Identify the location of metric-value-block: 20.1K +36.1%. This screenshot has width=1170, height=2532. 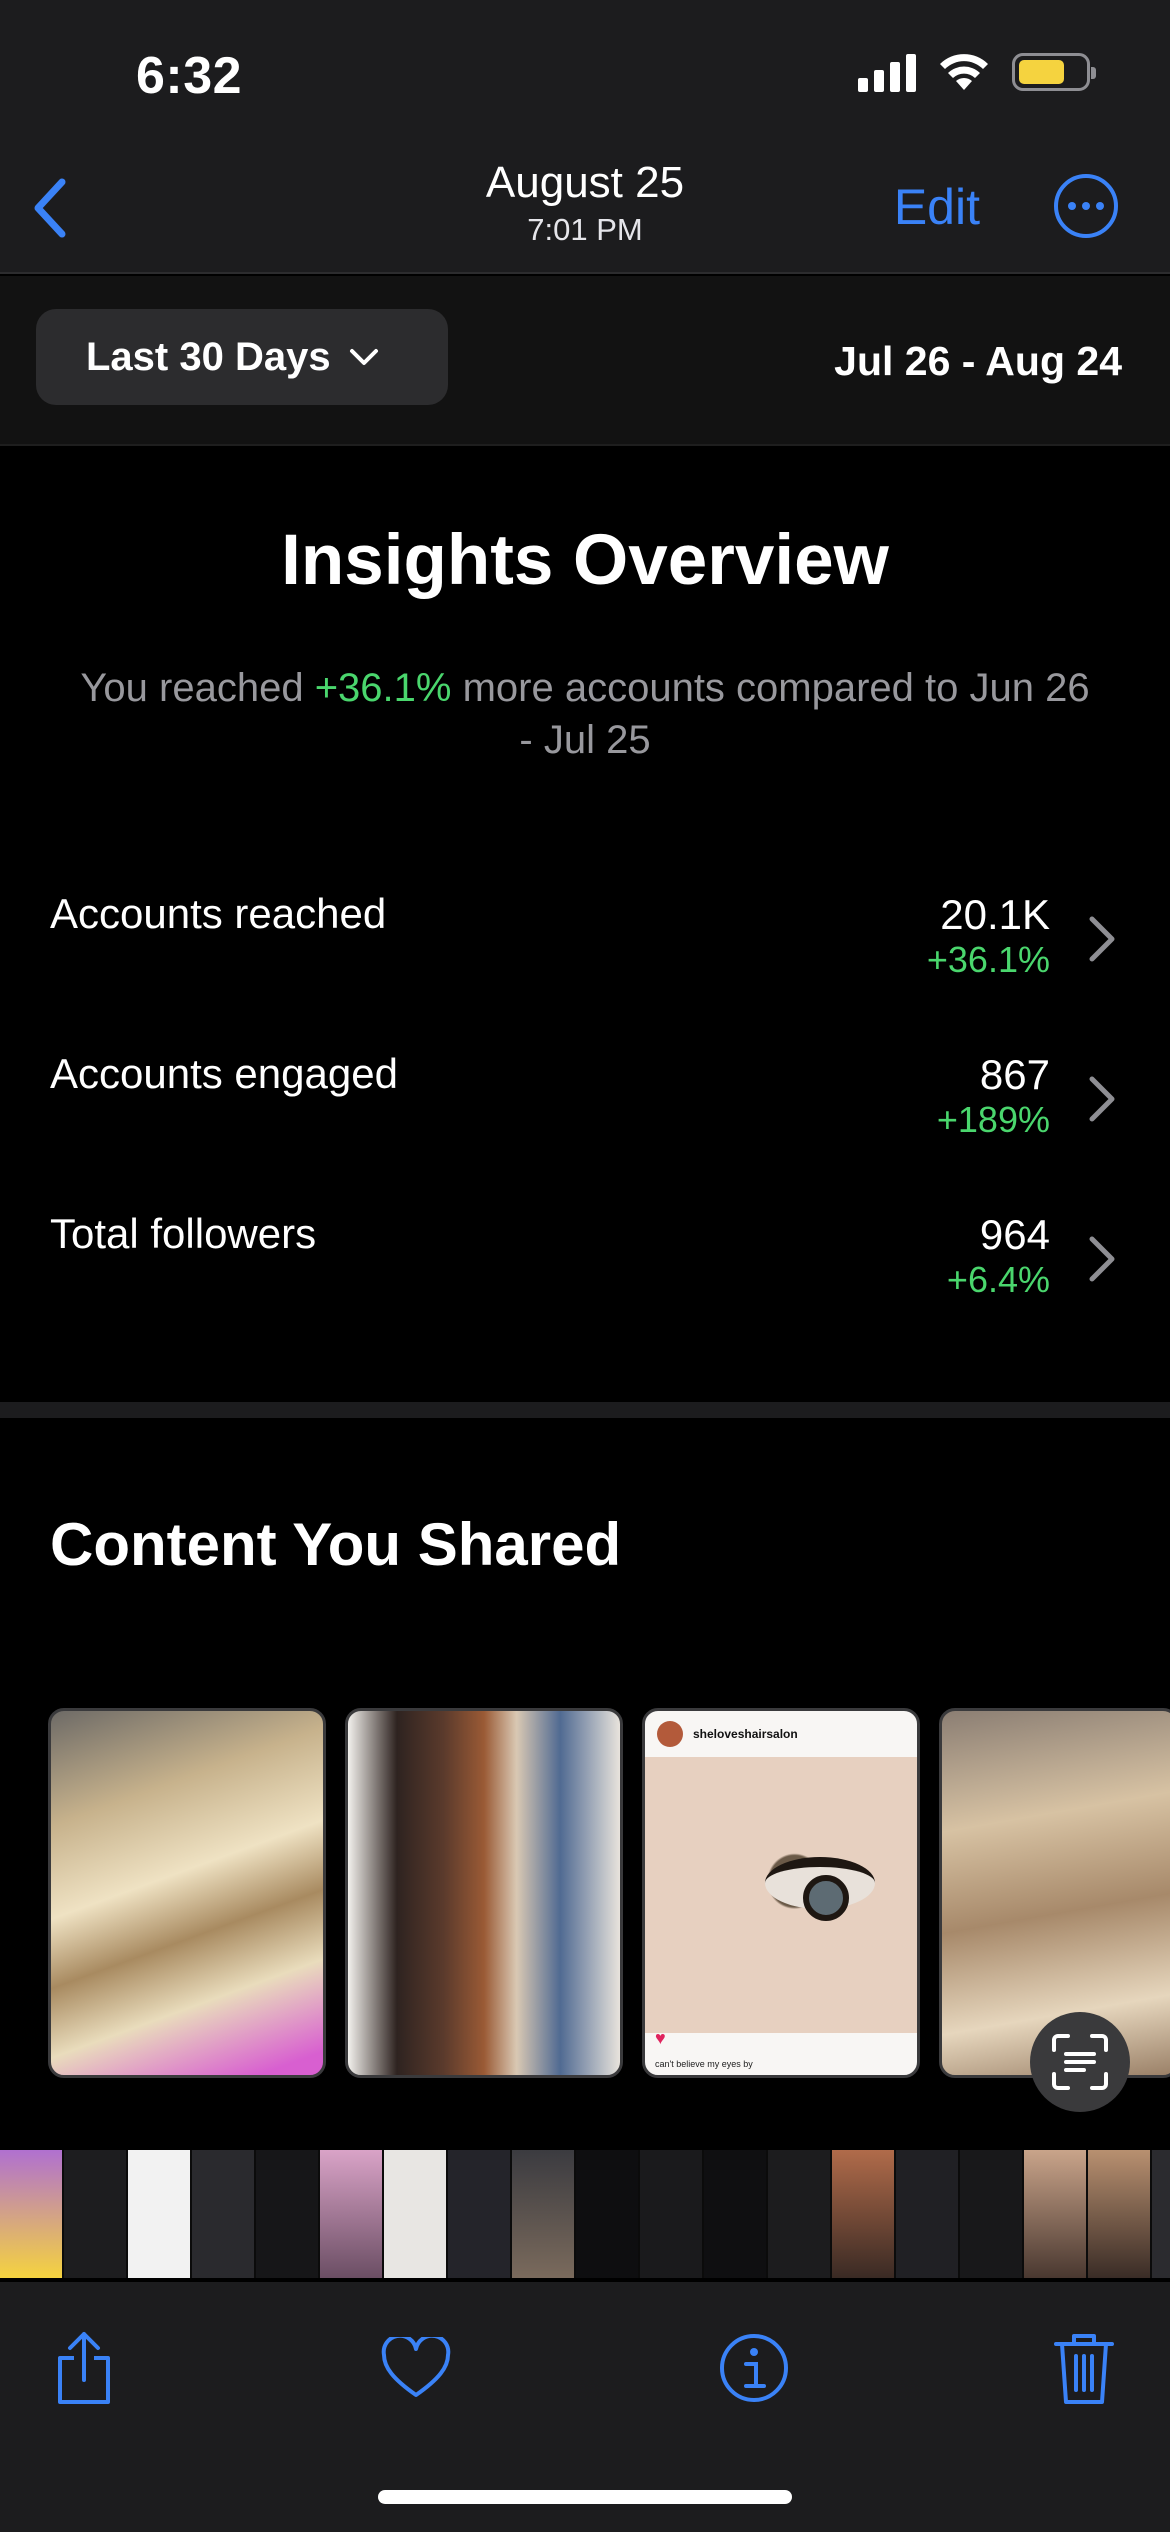
(988, 935).